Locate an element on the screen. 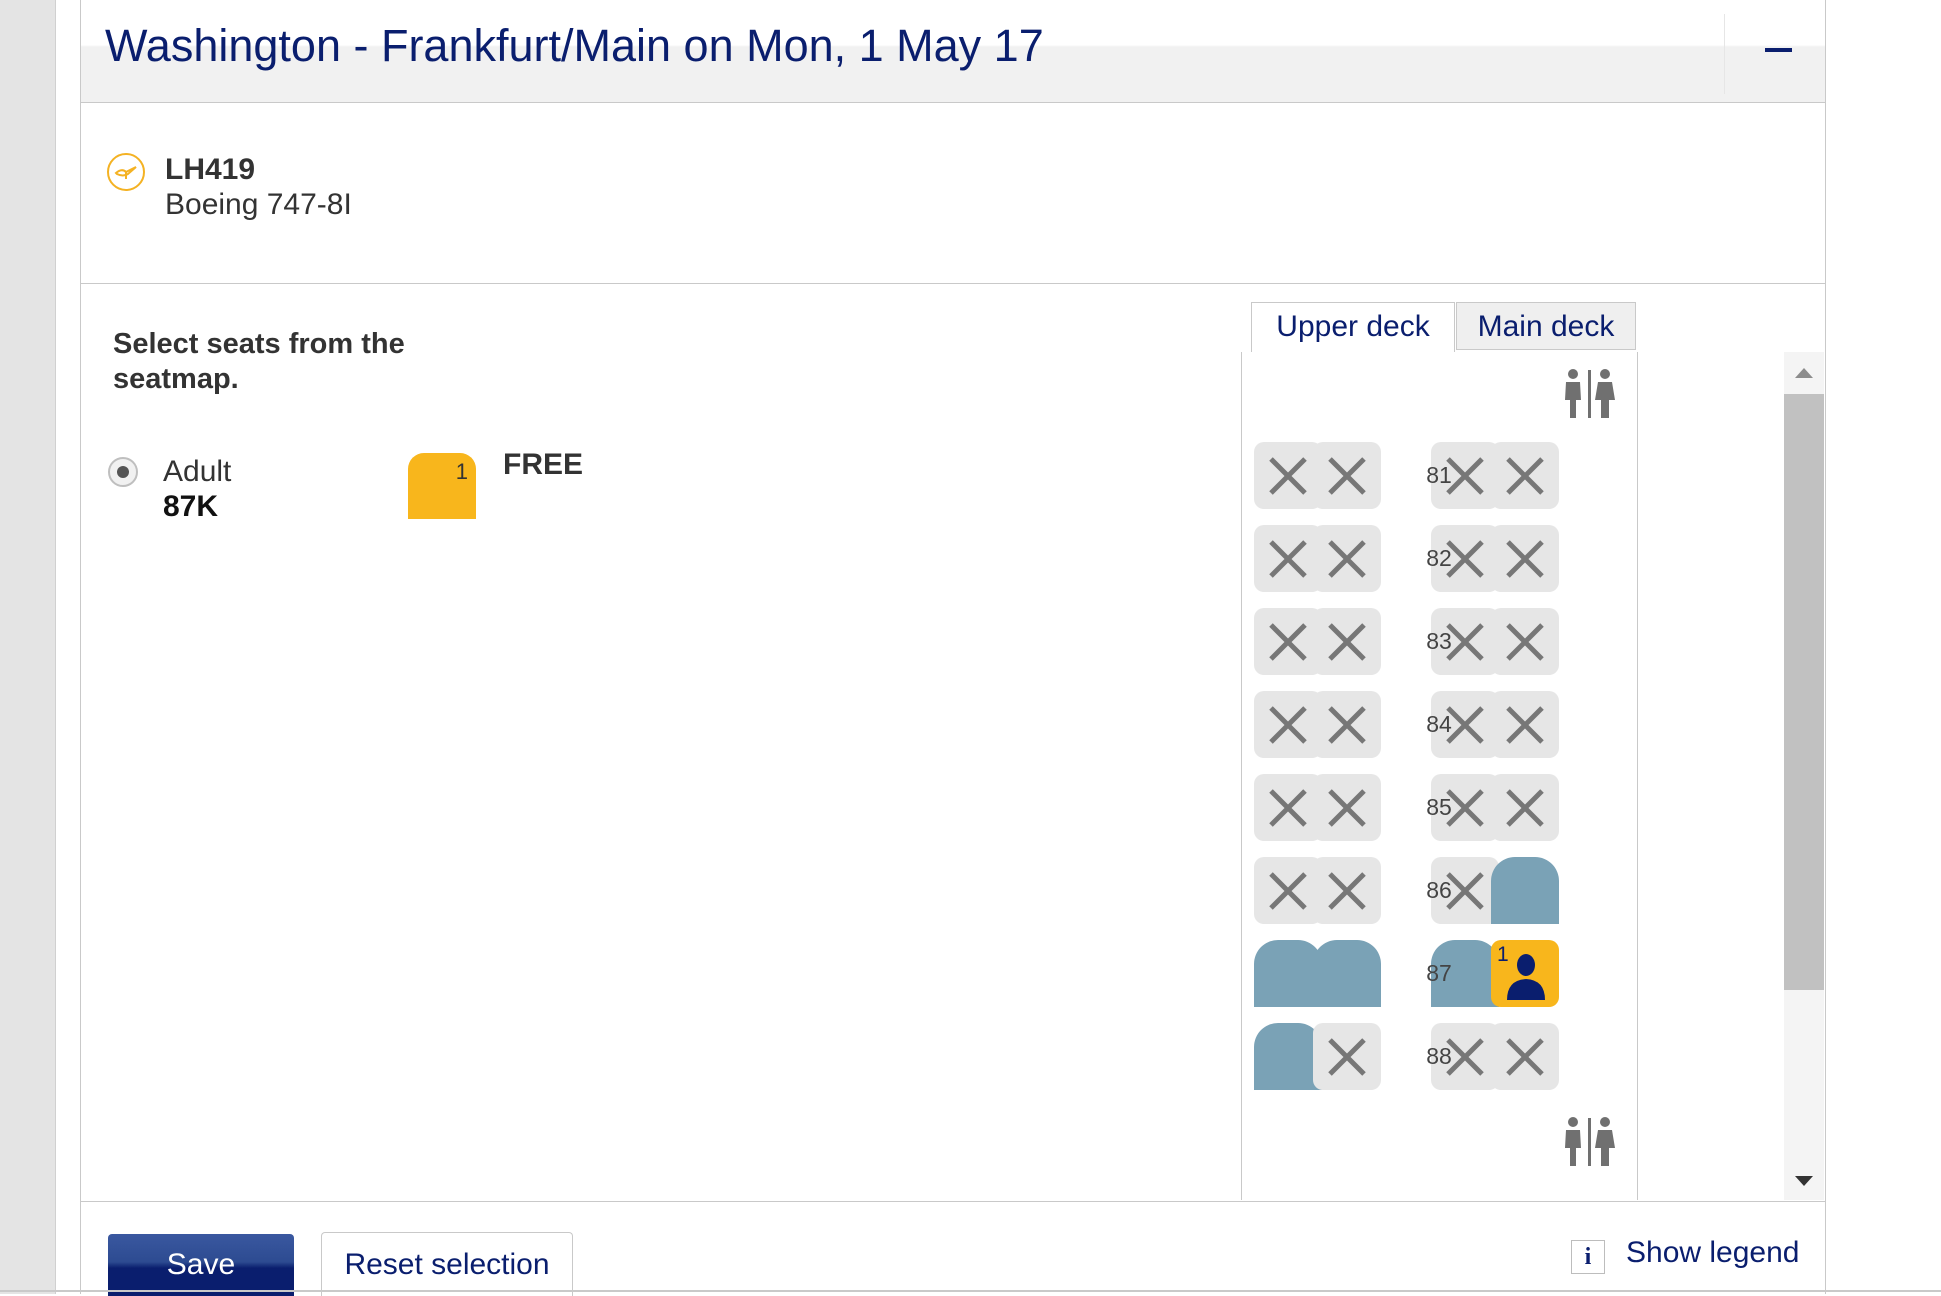 This screenshot has width=1941, height=1296. page-left-margin is located at coordinates (28, 647).